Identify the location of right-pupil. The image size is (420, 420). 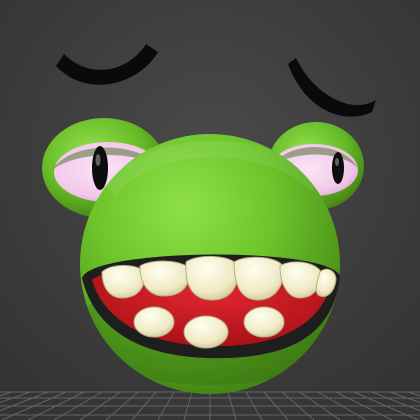
(338, 168).